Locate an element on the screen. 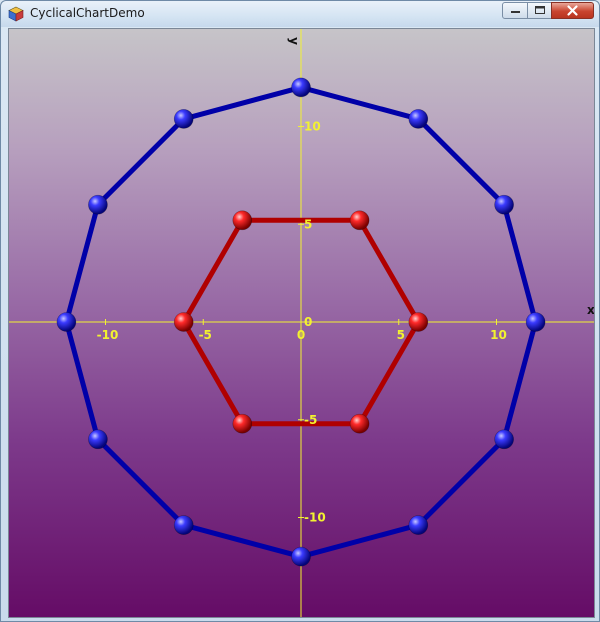  y-axis-title: y is located at coordinates (294, 41).